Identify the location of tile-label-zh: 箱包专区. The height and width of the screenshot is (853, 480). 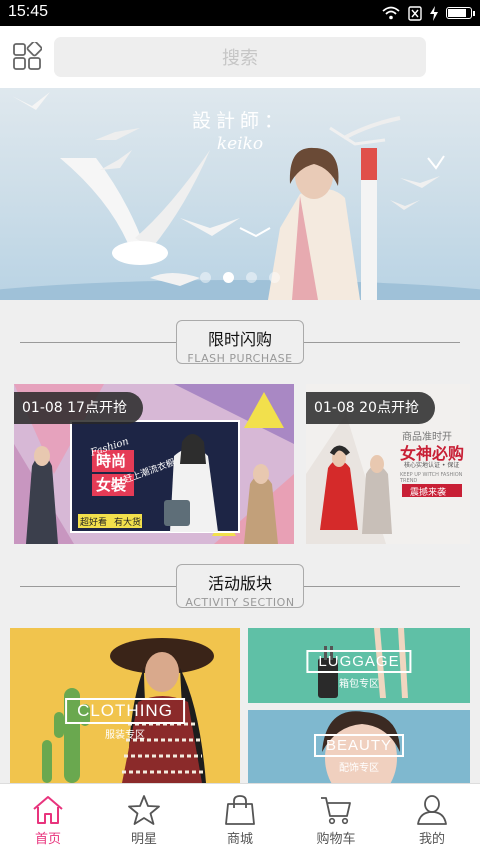
(359, 684).